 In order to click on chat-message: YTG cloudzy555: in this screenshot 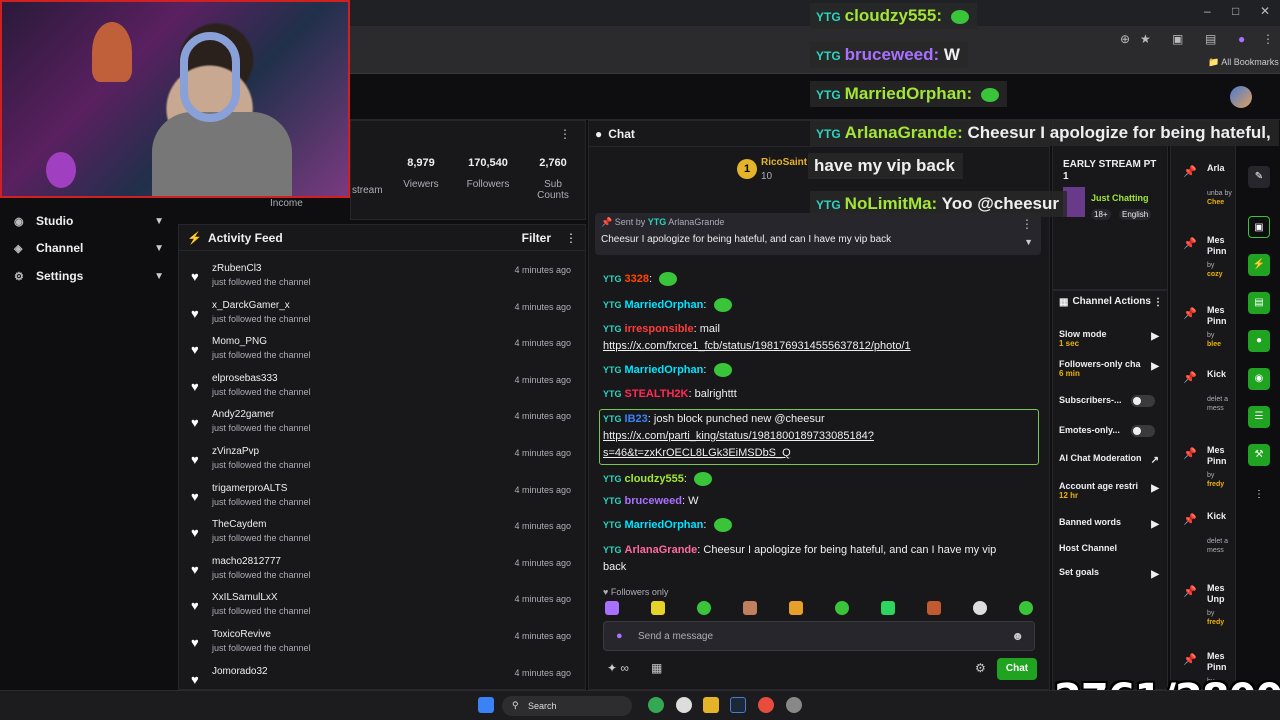, I will do `click(821, 479)`.